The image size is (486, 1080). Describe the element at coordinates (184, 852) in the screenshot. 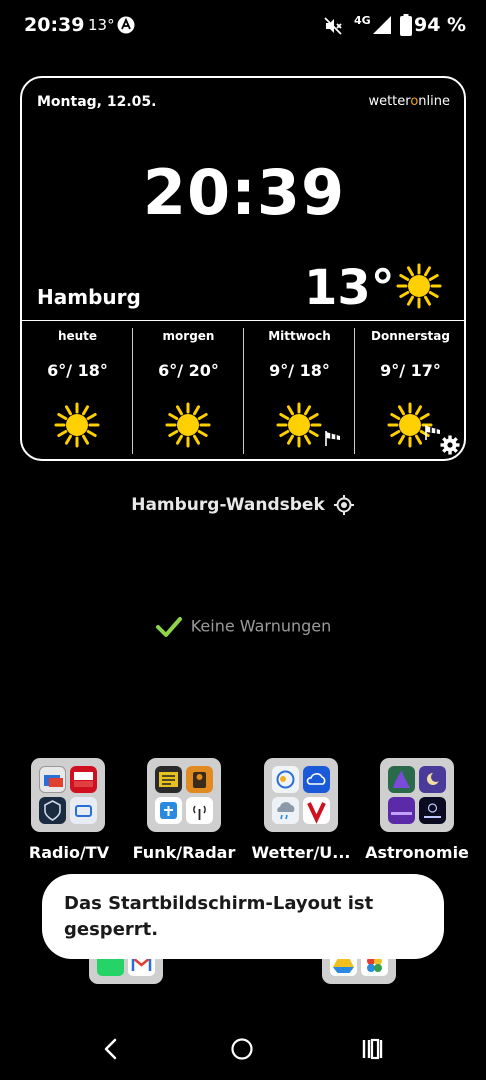

I see `folder-label: Funk/Radar` at that location.